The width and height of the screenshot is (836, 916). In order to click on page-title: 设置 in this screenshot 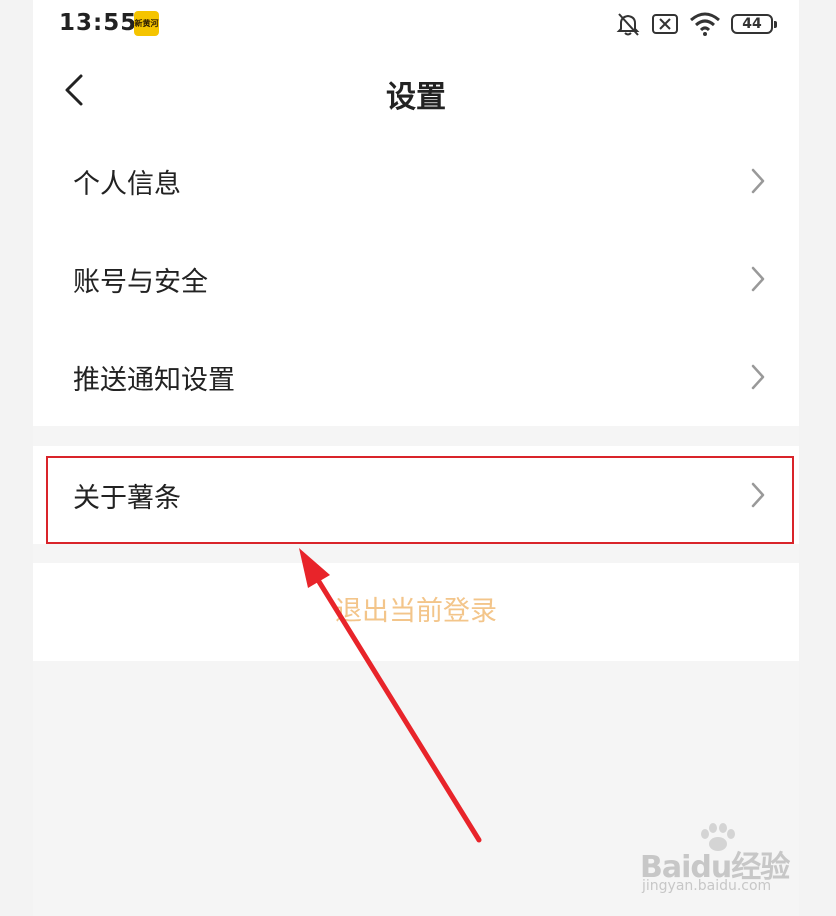, I will do `click(416, 97)`.